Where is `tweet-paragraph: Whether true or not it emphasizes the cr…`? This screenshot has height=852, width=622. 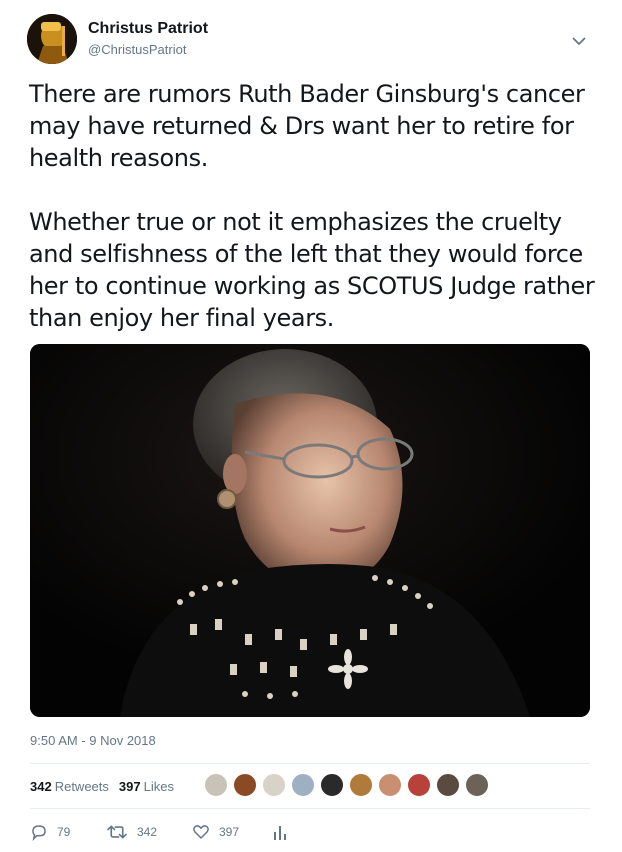
tweet-paragraph: Whether true or not it emphasizes the cr… is located at coordinates (312, 270).